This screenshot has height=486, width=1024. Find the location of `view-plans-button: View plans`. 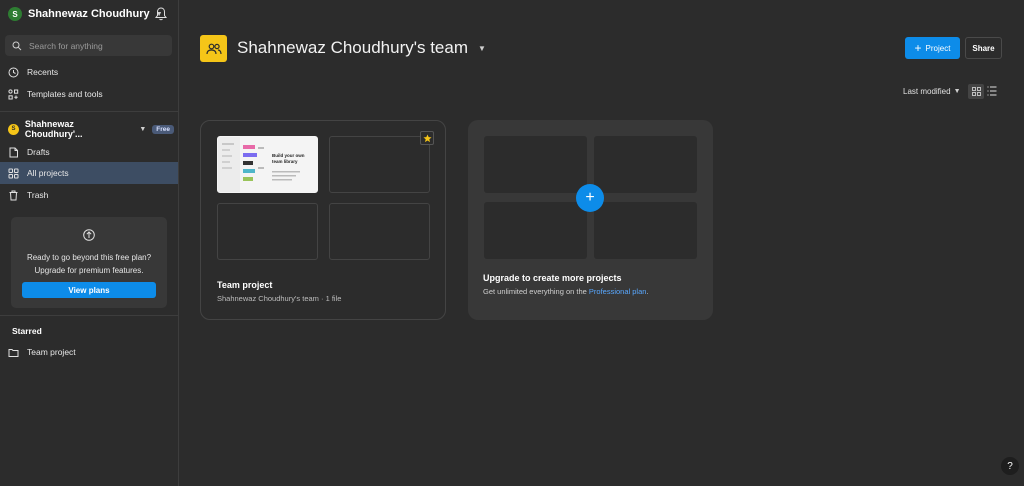

view-plans-button: View plans is located at coordinates (89, 290).